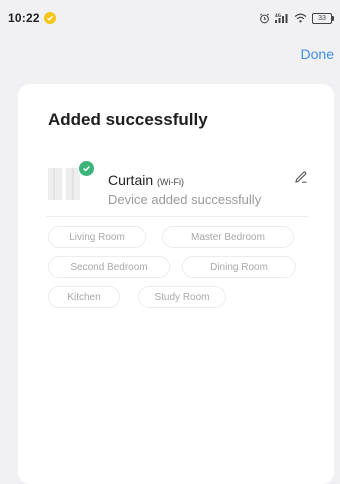  I want to click on room-row: Living Room Master Bedroom, so click(183, 237).